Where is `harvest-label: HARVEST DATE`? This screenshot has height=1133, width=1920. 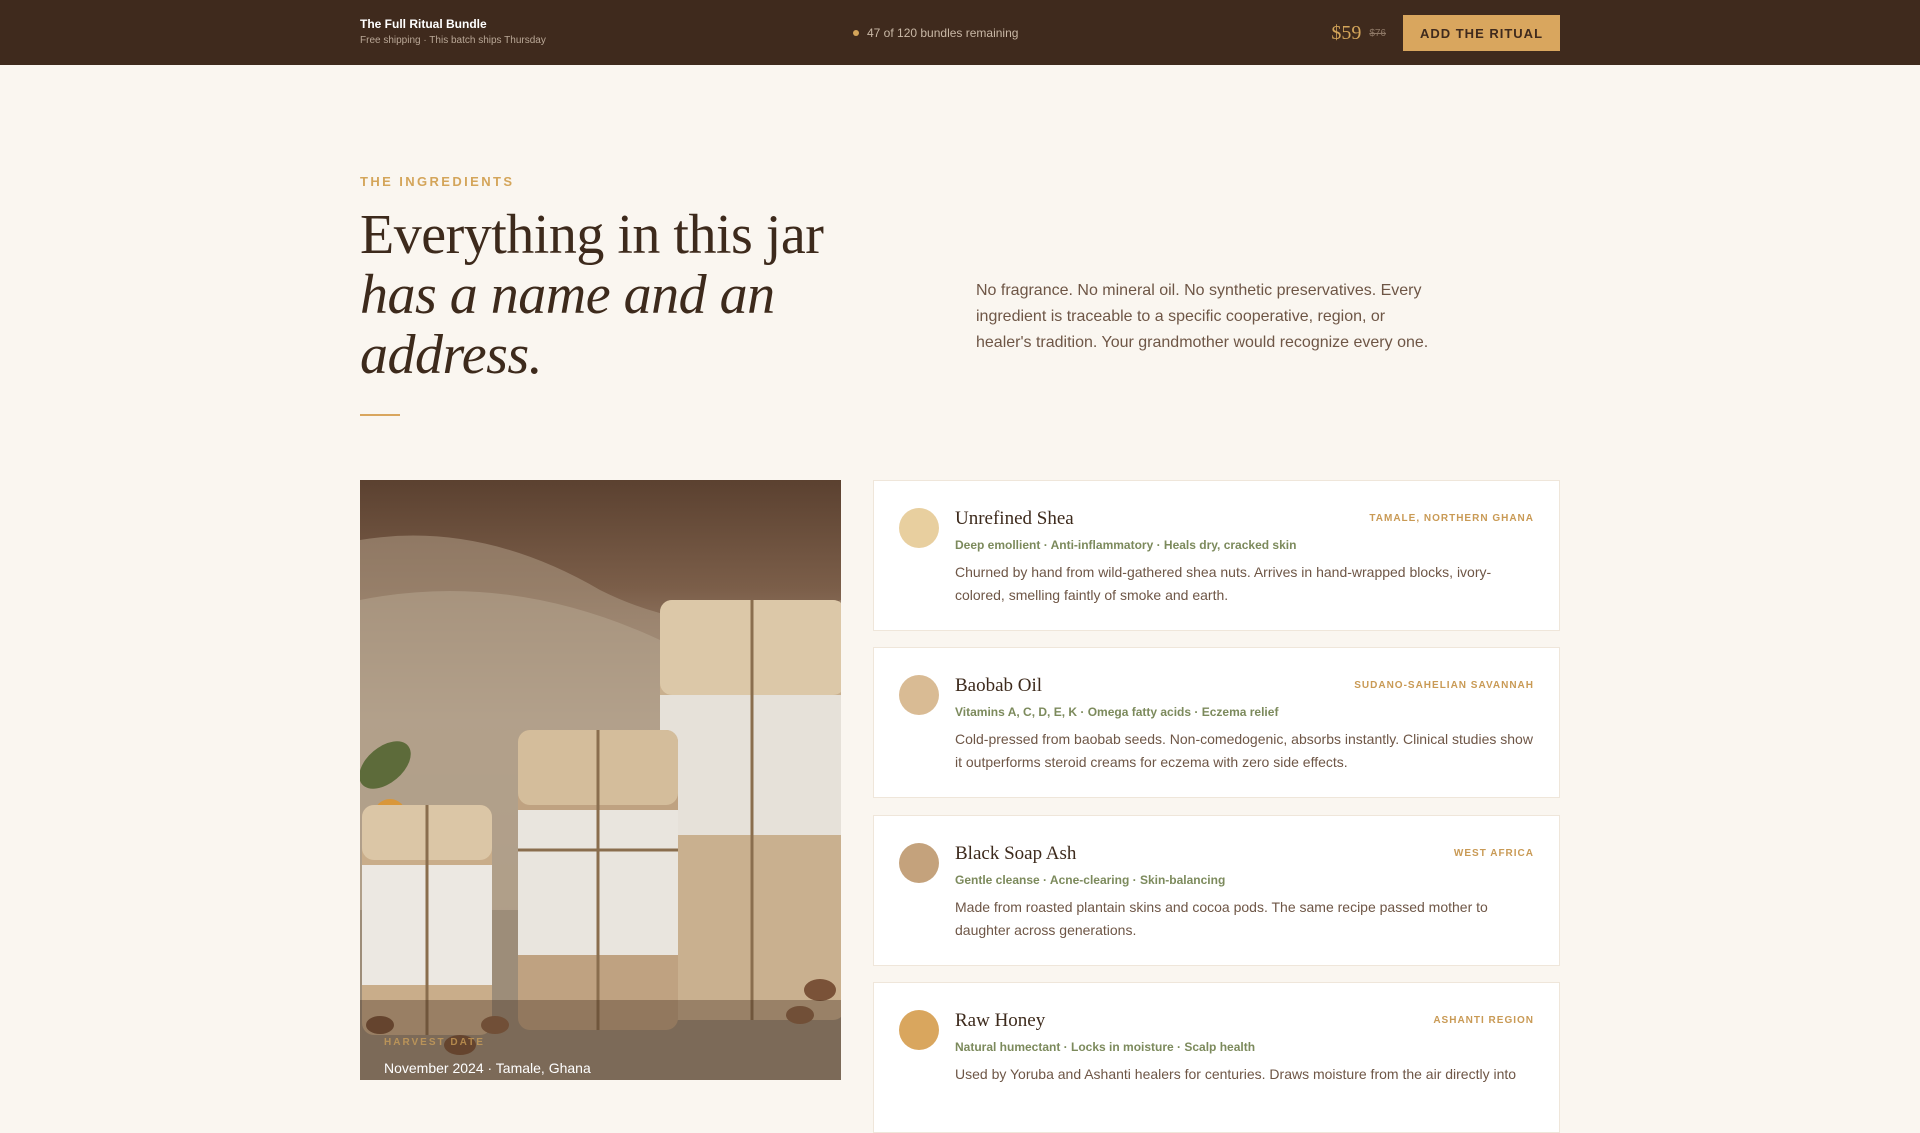 harvest-label: HARVEST DATE is located at coordinates (434, 1042).